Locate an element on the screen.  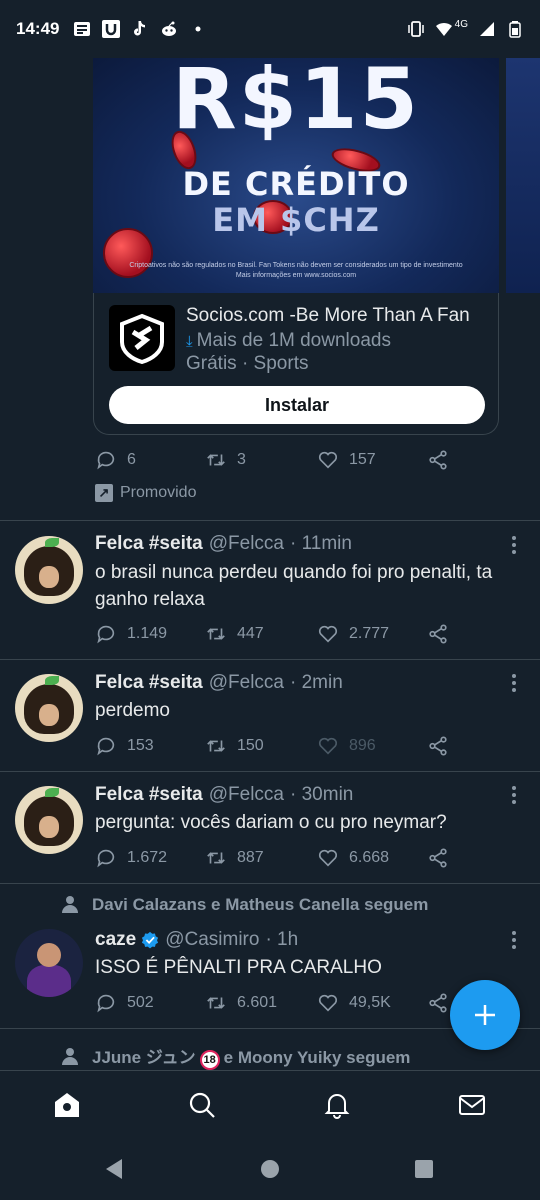
reply-button: 153 is located at coordinates (124, 746).